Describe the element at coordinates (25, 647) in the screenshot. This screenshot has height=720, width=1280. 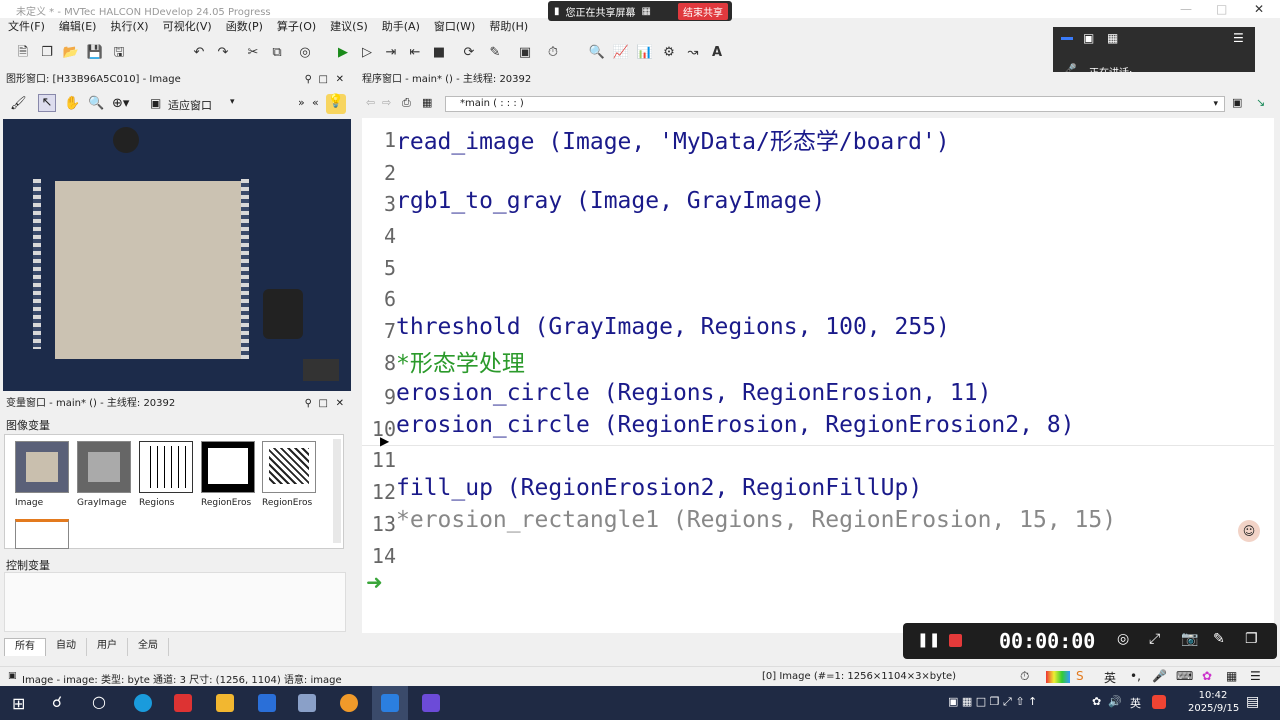
I see `tab-all: 所有` at that location.